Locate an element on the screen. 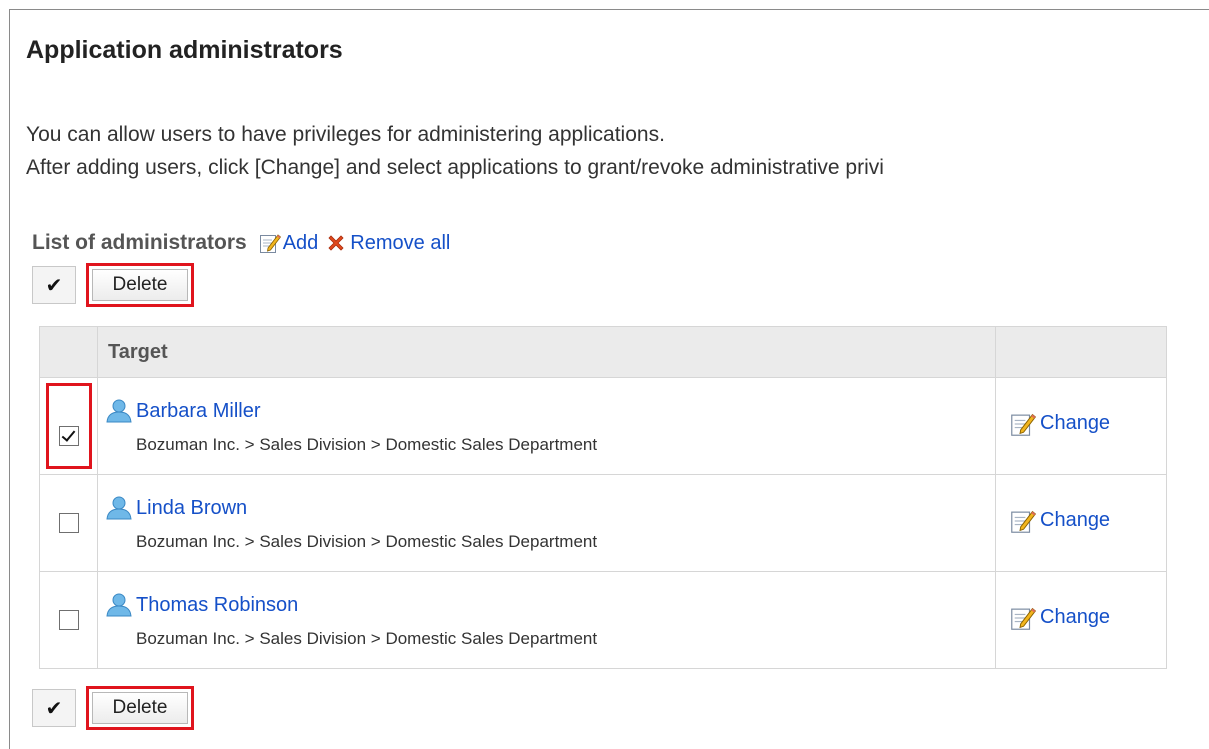 The image size is (1209, 749). list-title: List of administrators is located at coordinates (139, 242).